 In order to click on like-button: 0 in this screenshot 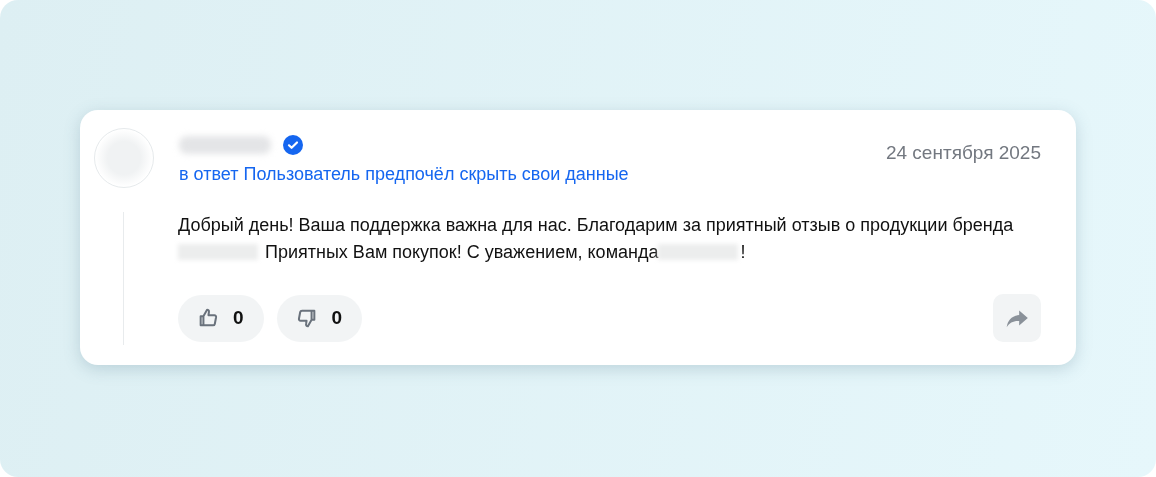, I will do `click(221, 318)`.